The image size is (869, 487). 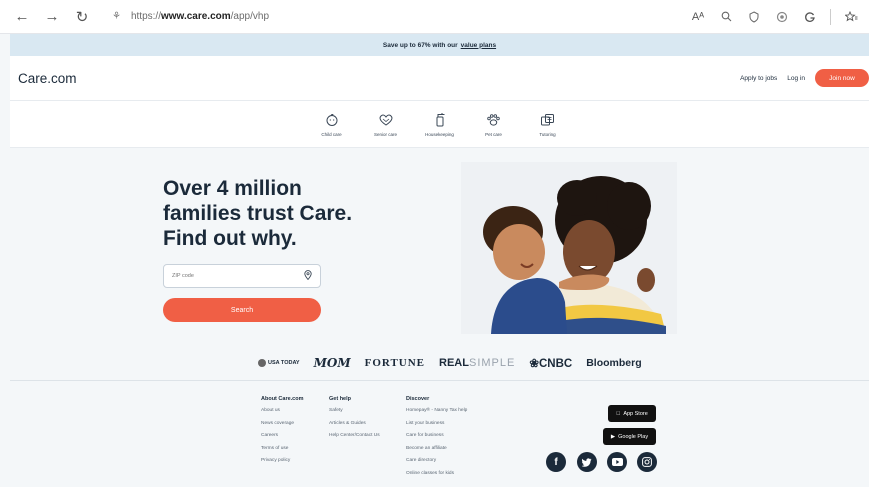 I want to click on browser-toolbar: ← → ↻ ⚘ https://www.care.com/app/vhp Aᴬ, so click(x=434, y=17).